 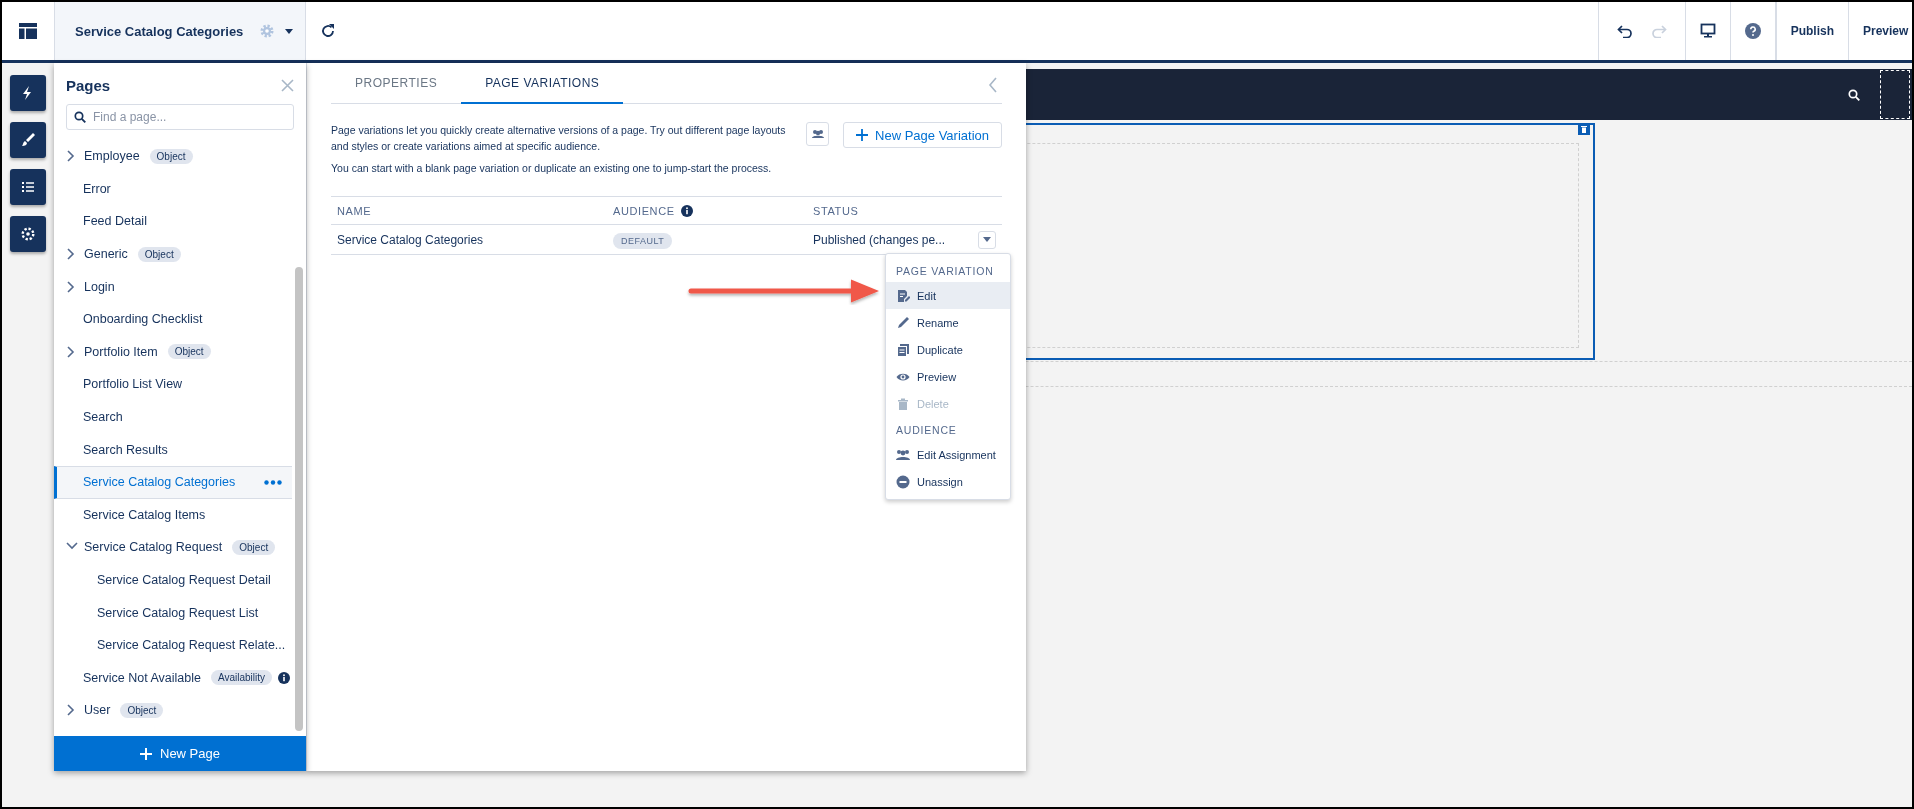 I want to click on page-item: User Object, so click(x=173, y=710).